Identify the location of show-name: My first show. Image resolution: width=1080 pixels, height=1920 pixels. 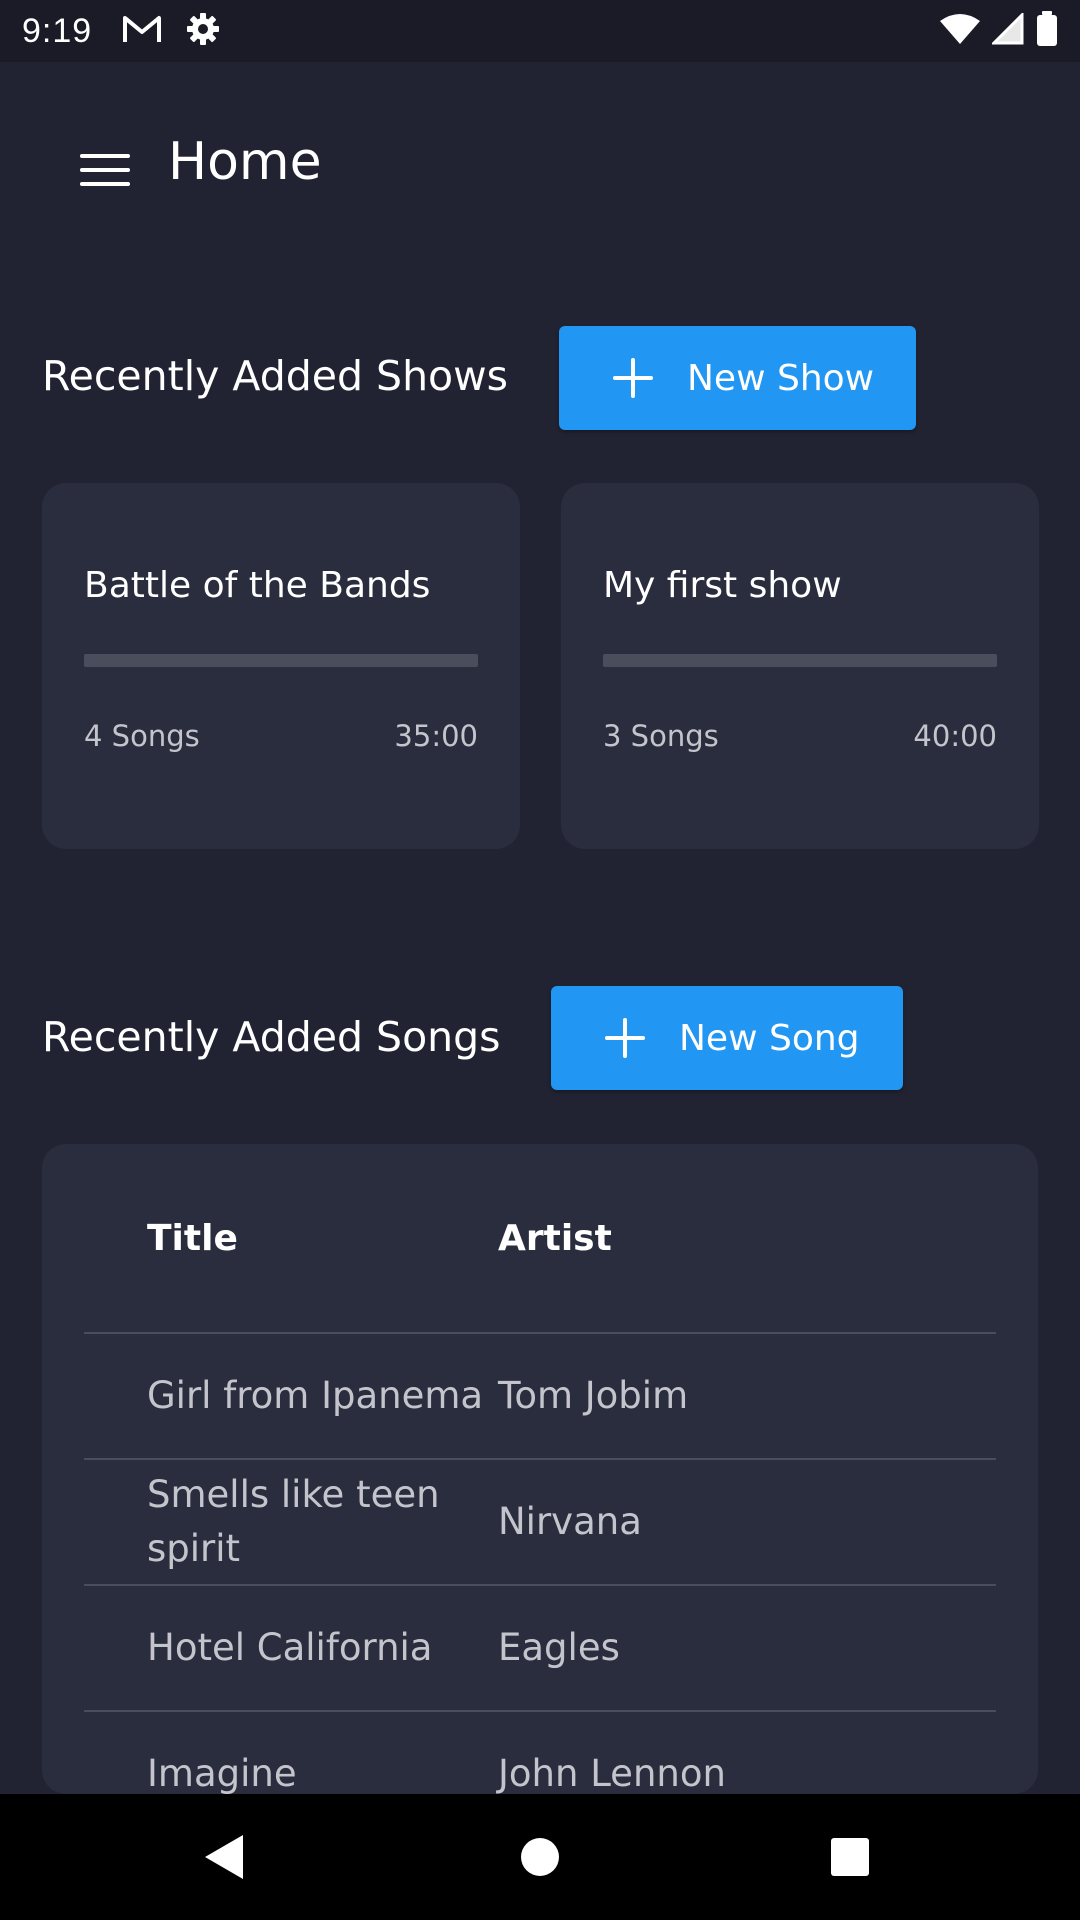
(722, 585).